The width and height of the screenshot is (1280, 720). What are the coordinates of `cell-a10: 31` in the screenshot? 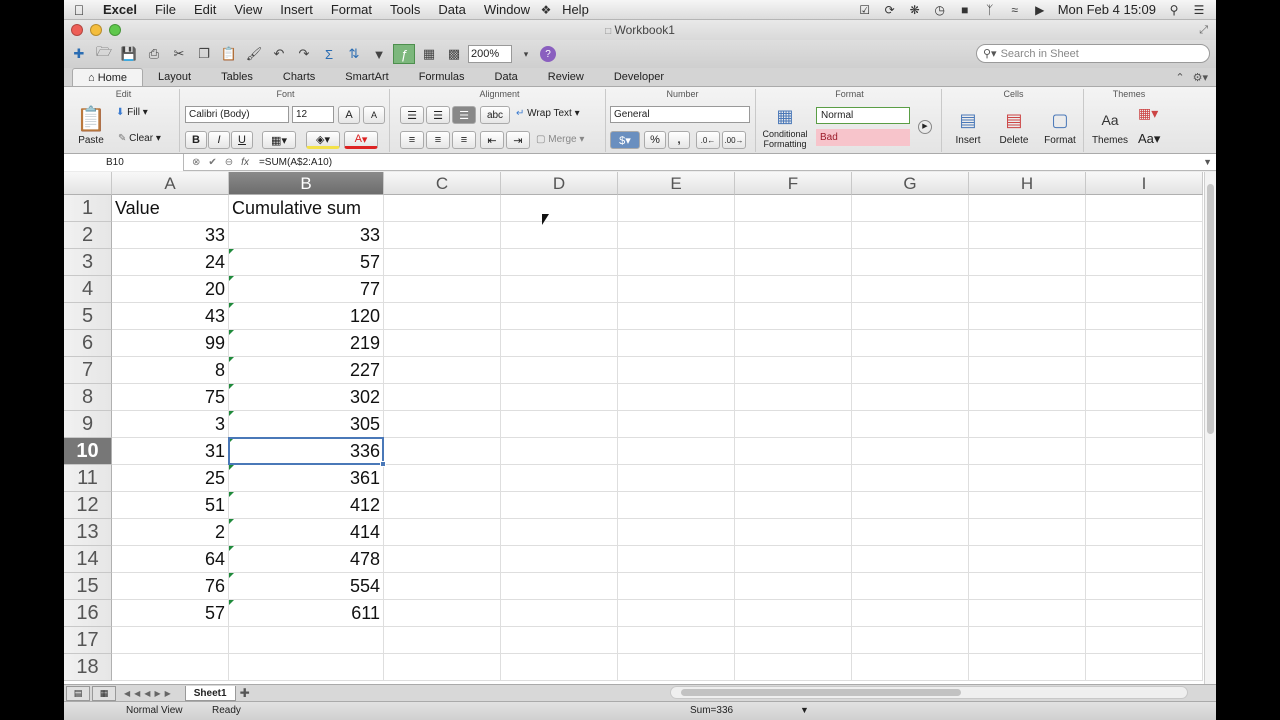 It's located at (170, 451).